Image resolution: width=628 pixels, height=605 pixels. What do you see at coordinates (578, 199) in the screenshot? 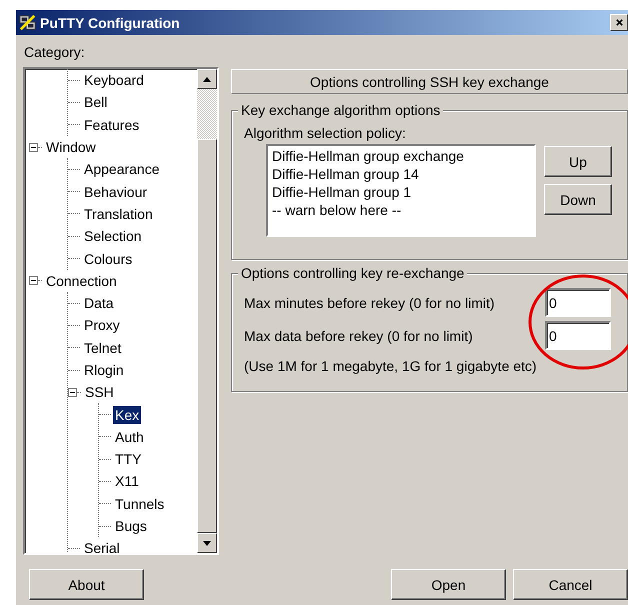
I see `move-button: Down` at bounding box center [578, 199].